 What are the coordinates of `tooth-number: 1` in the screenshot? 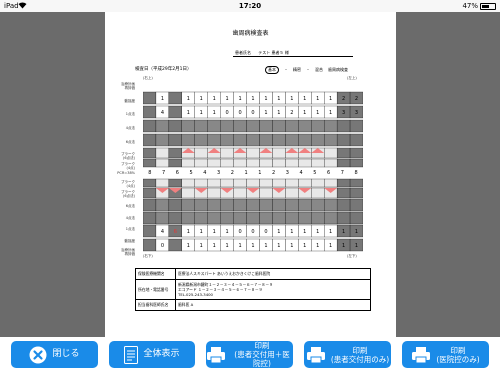 It's located at (259, 173).